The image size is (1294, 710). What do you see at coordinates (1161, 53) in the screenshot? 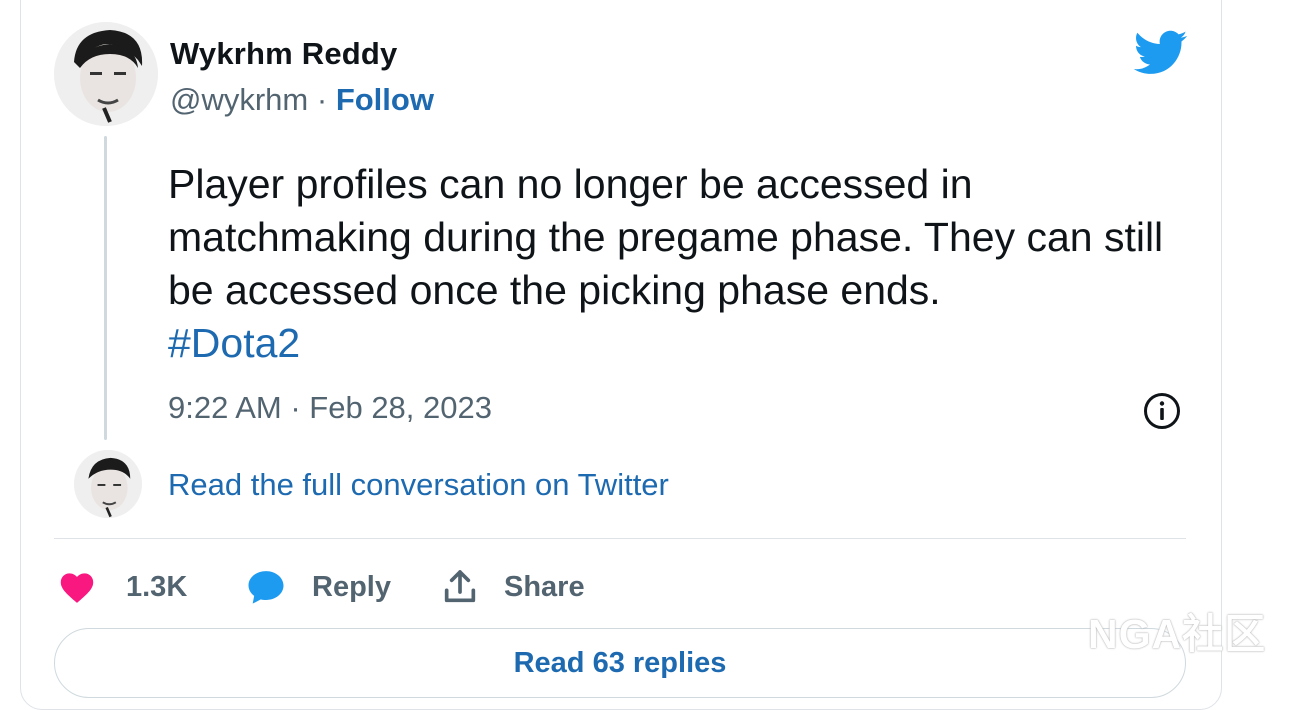
I see `twitter-bird-icon` at bounding box center [1161, 53].